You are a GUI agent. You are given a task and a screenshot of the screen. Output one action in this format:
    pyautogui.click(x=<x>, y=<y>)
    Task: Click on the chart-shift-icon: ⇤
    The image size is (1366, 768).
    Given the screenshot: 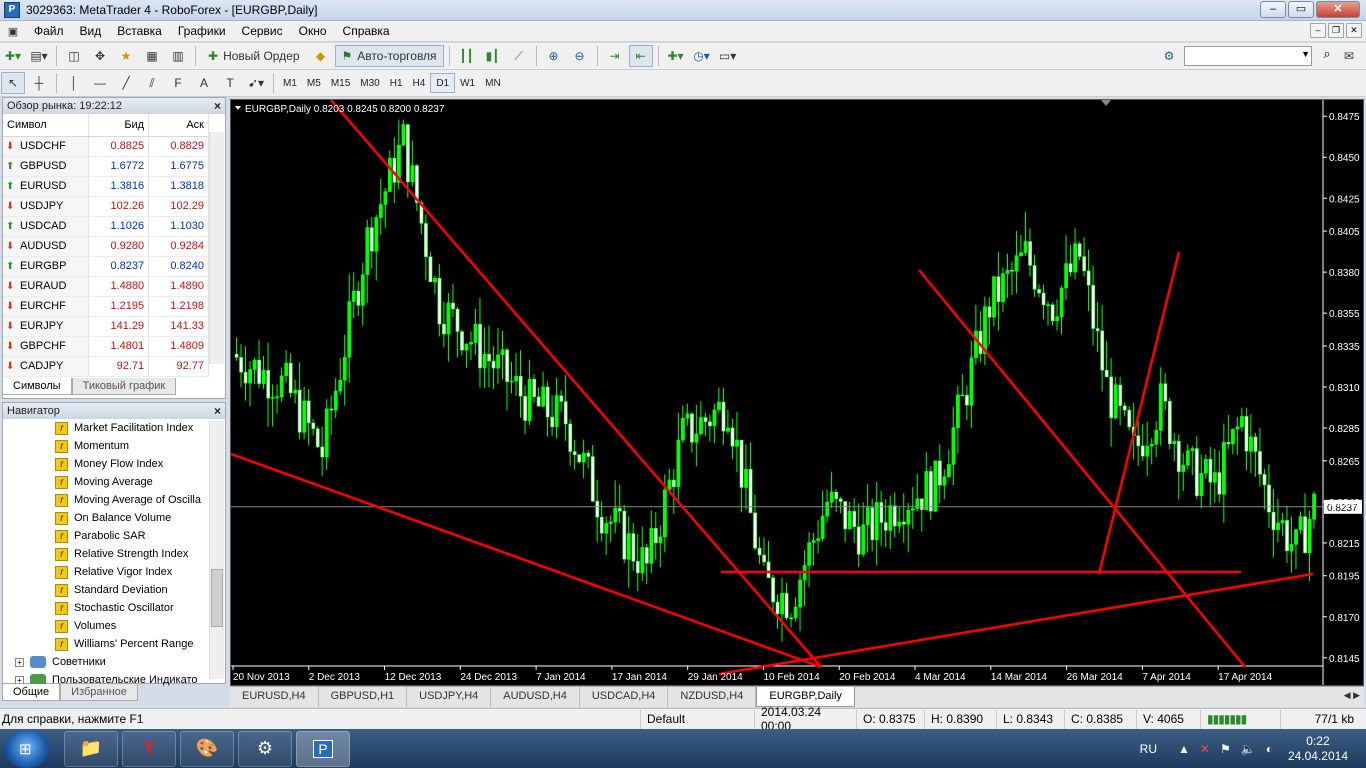 What is the action you would take?
    pyautogui.click(x=640, y=56)
    